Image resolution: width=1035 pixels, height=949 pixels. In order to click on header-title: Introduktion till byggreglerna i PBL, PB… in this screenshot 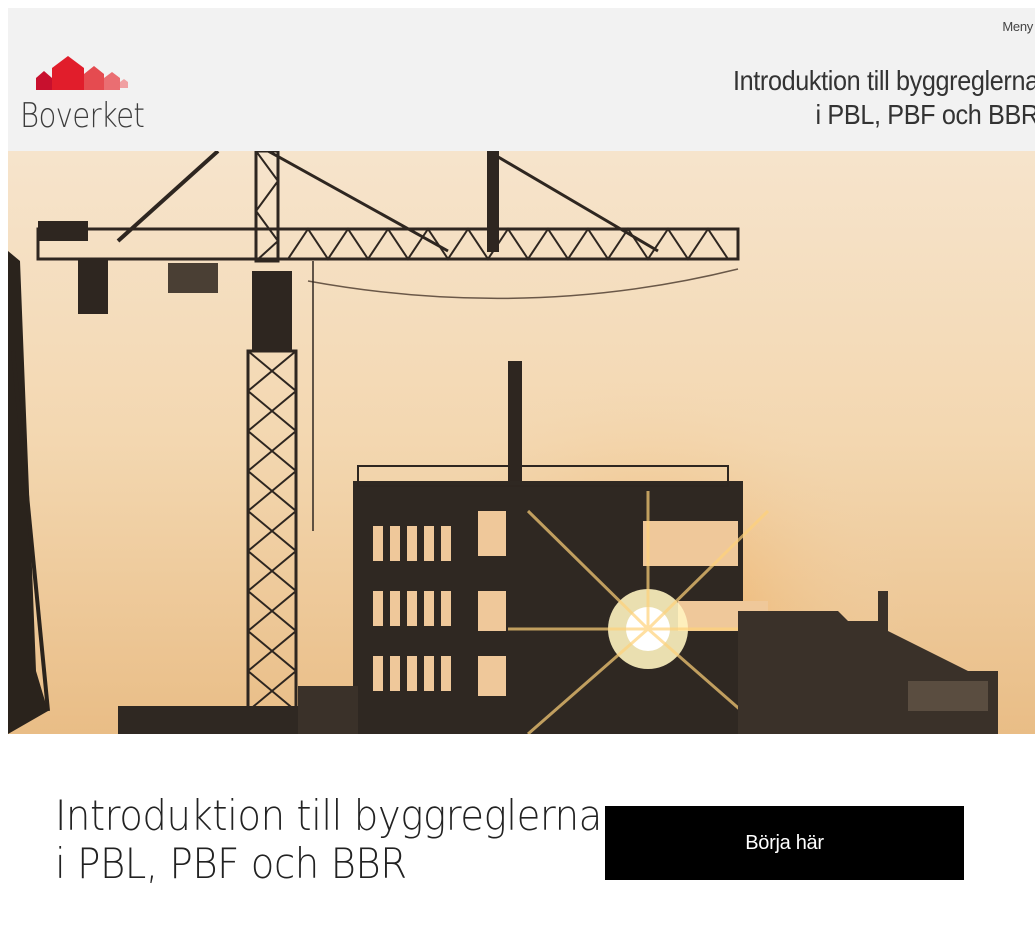, I will do `click(884, 98)`.